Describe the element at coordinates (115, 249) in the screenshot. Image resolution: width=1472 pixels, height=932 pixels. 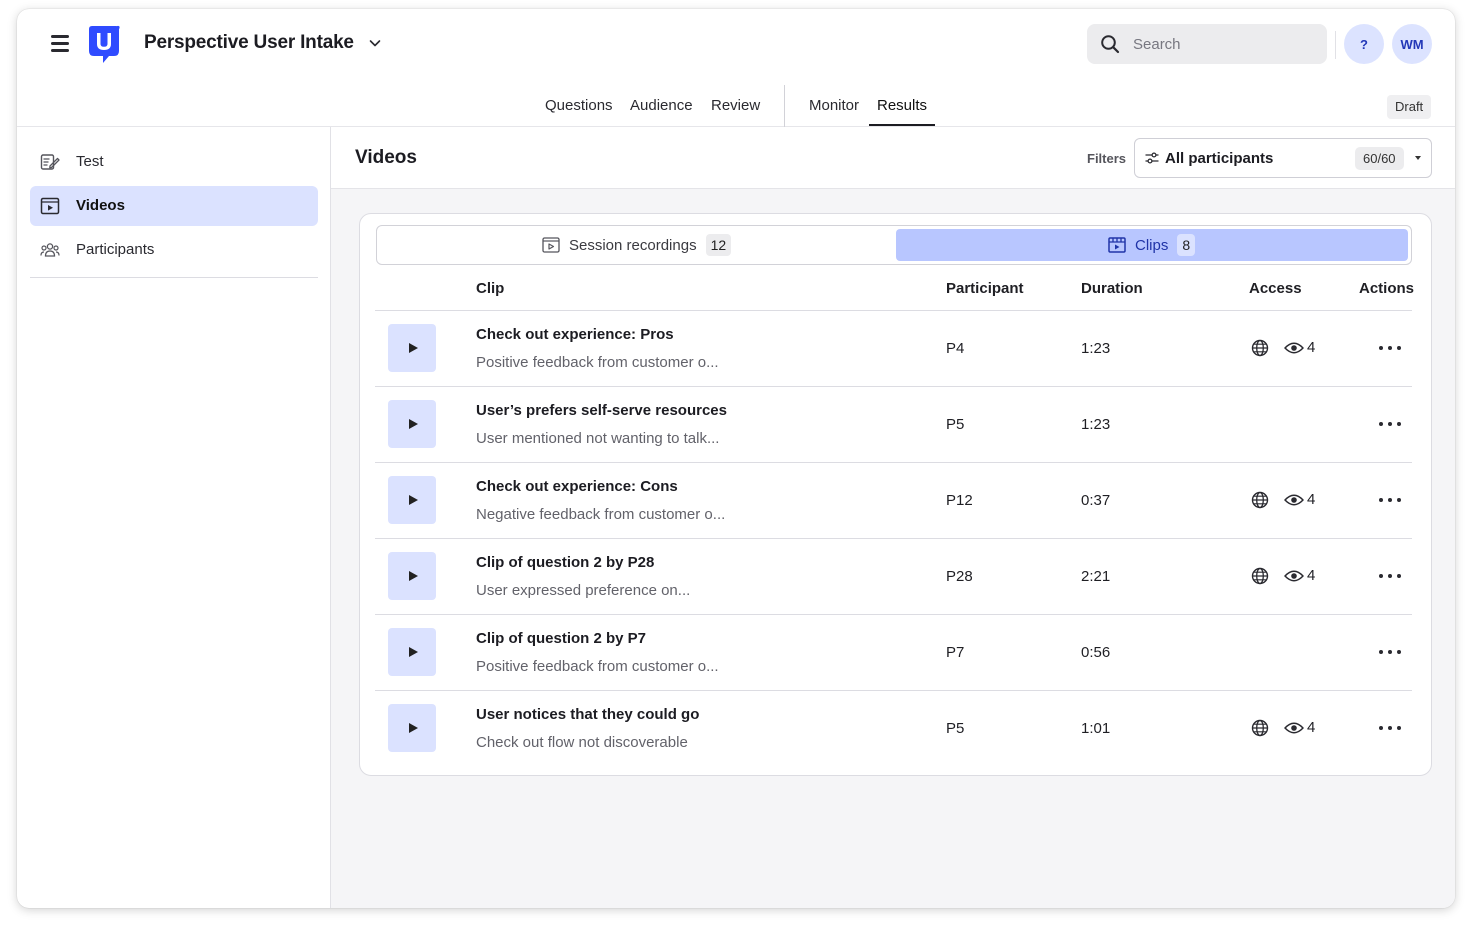
I see `sidebar-item-label: Participants` at that location.